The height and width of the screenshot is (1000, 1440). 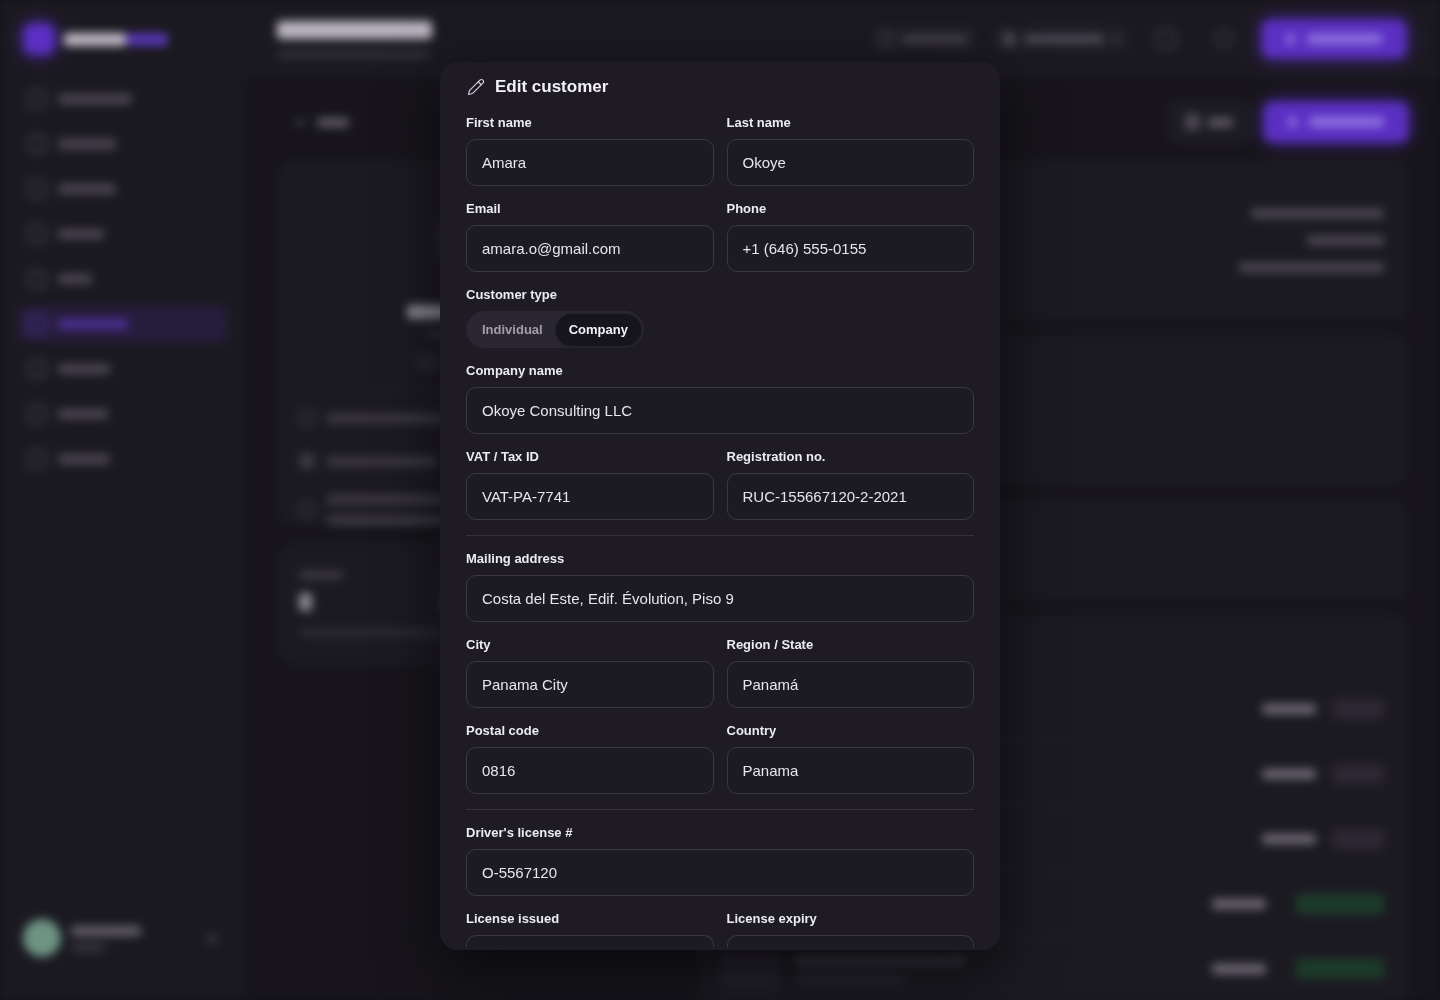 I want to click on field-label: Postal code, so click(x=503, y=731).